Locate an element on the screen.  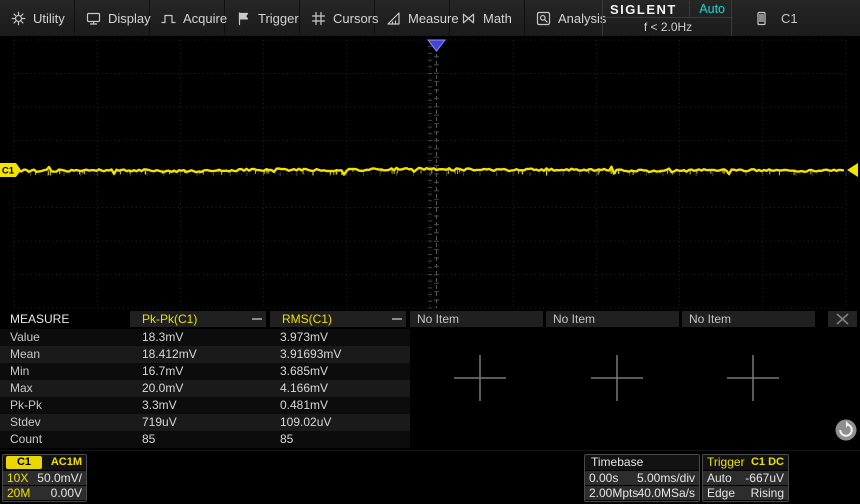
channel1-scale-row: 10X 50.0mV/ is located at coordinates (44, 477).